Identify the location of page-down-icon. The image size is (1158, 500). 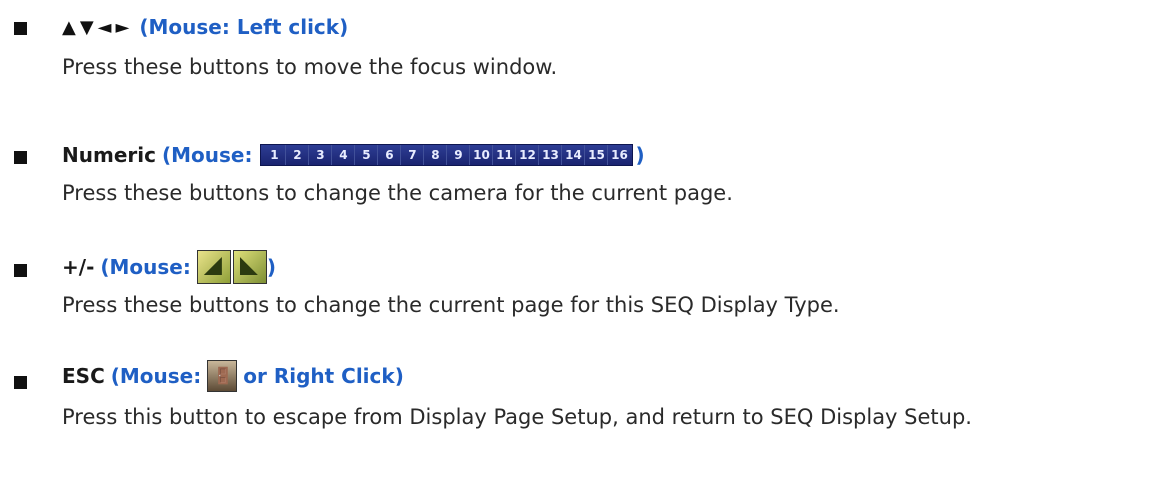
(249, 267).